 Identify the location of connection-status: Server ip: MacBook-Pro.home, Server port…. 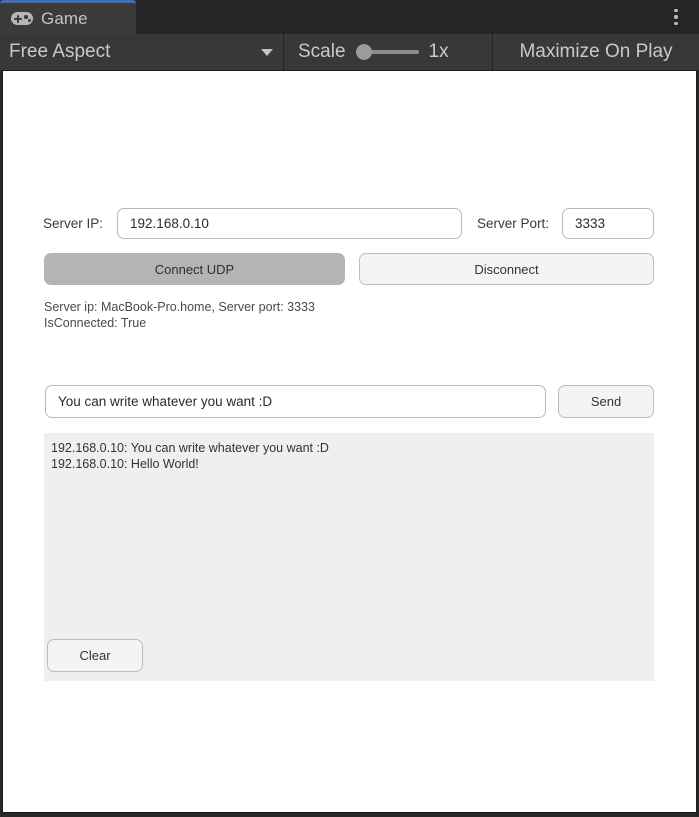
(179, 315).